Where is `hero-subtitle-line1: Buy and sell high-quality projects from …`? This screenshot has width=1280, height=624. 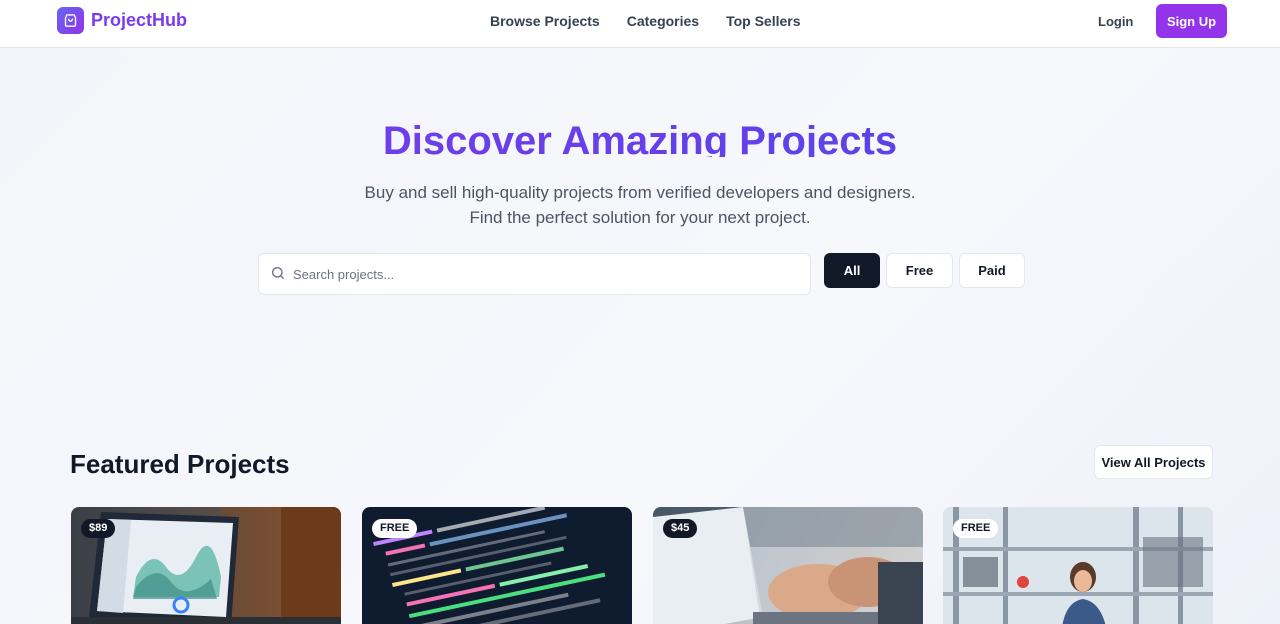 hero-subtitle-line1: Buy and sell high-quality projects from … is located at coordinates (640, 192).